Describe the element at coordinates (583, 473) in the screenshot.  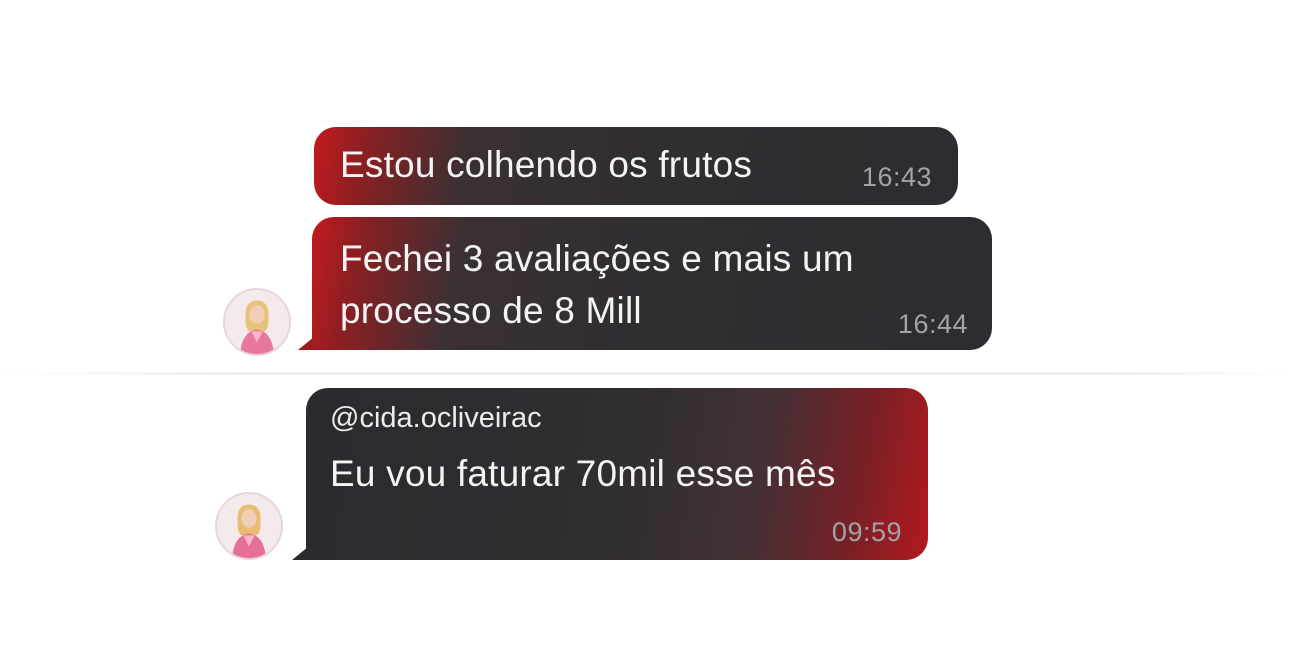
I see `message-text: Eu vou faturar 70mil esse mês` at that location.